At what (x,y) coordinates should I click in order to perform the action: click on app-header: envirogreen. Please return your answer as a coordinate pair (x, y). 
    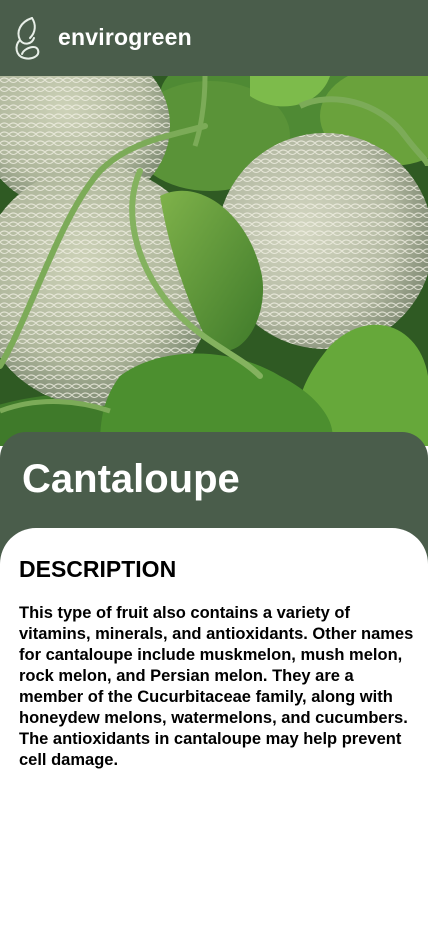
    Looking at the image, I should click on (214, 38).